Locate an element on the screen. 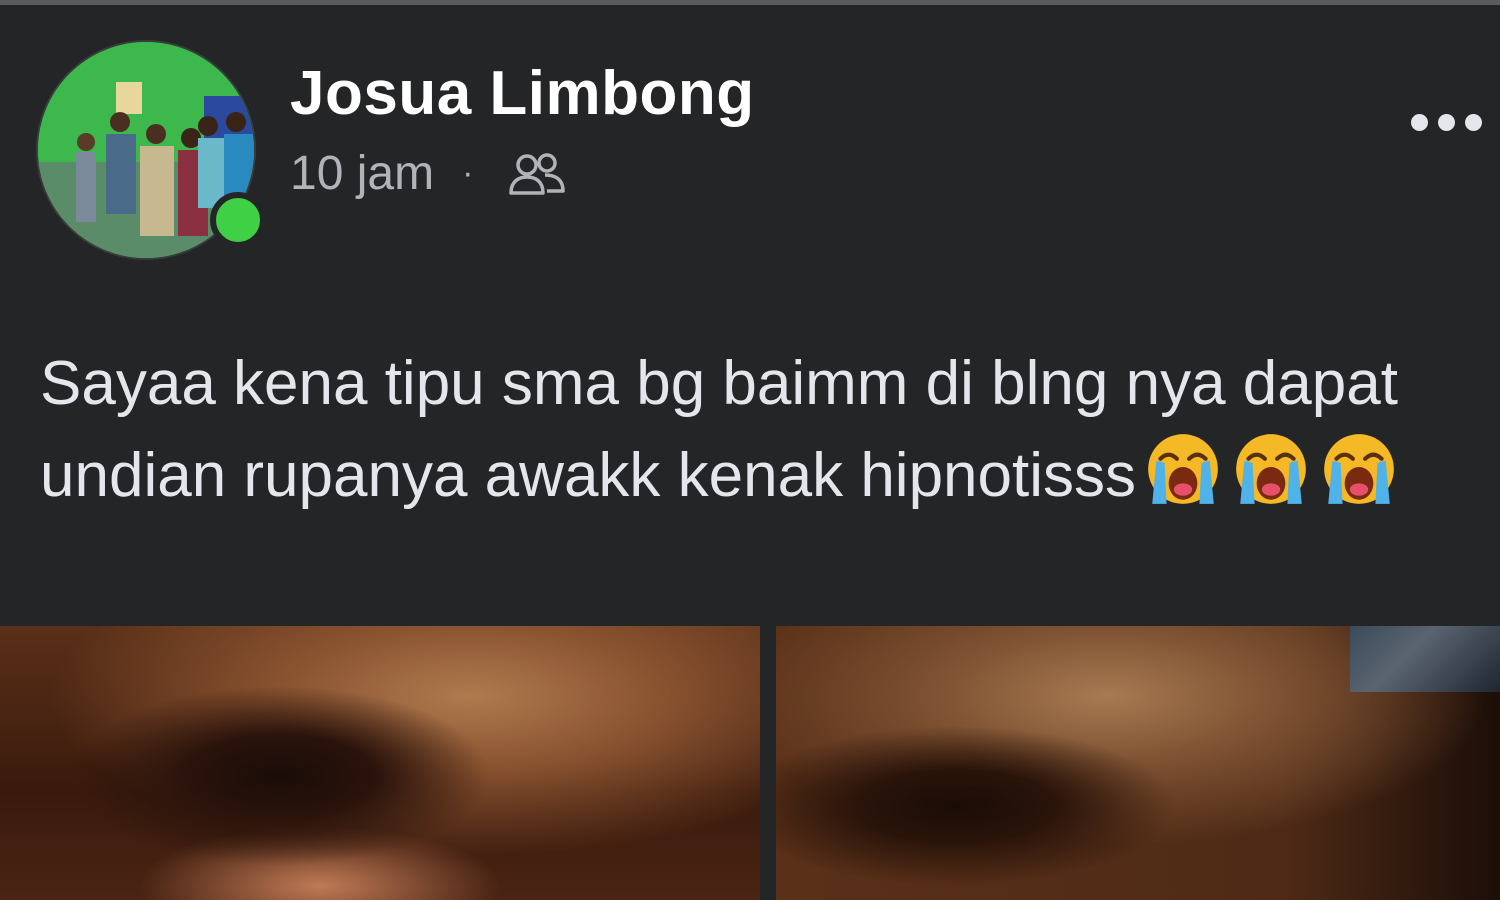  friends-icon is located at coordinates (537, 174).